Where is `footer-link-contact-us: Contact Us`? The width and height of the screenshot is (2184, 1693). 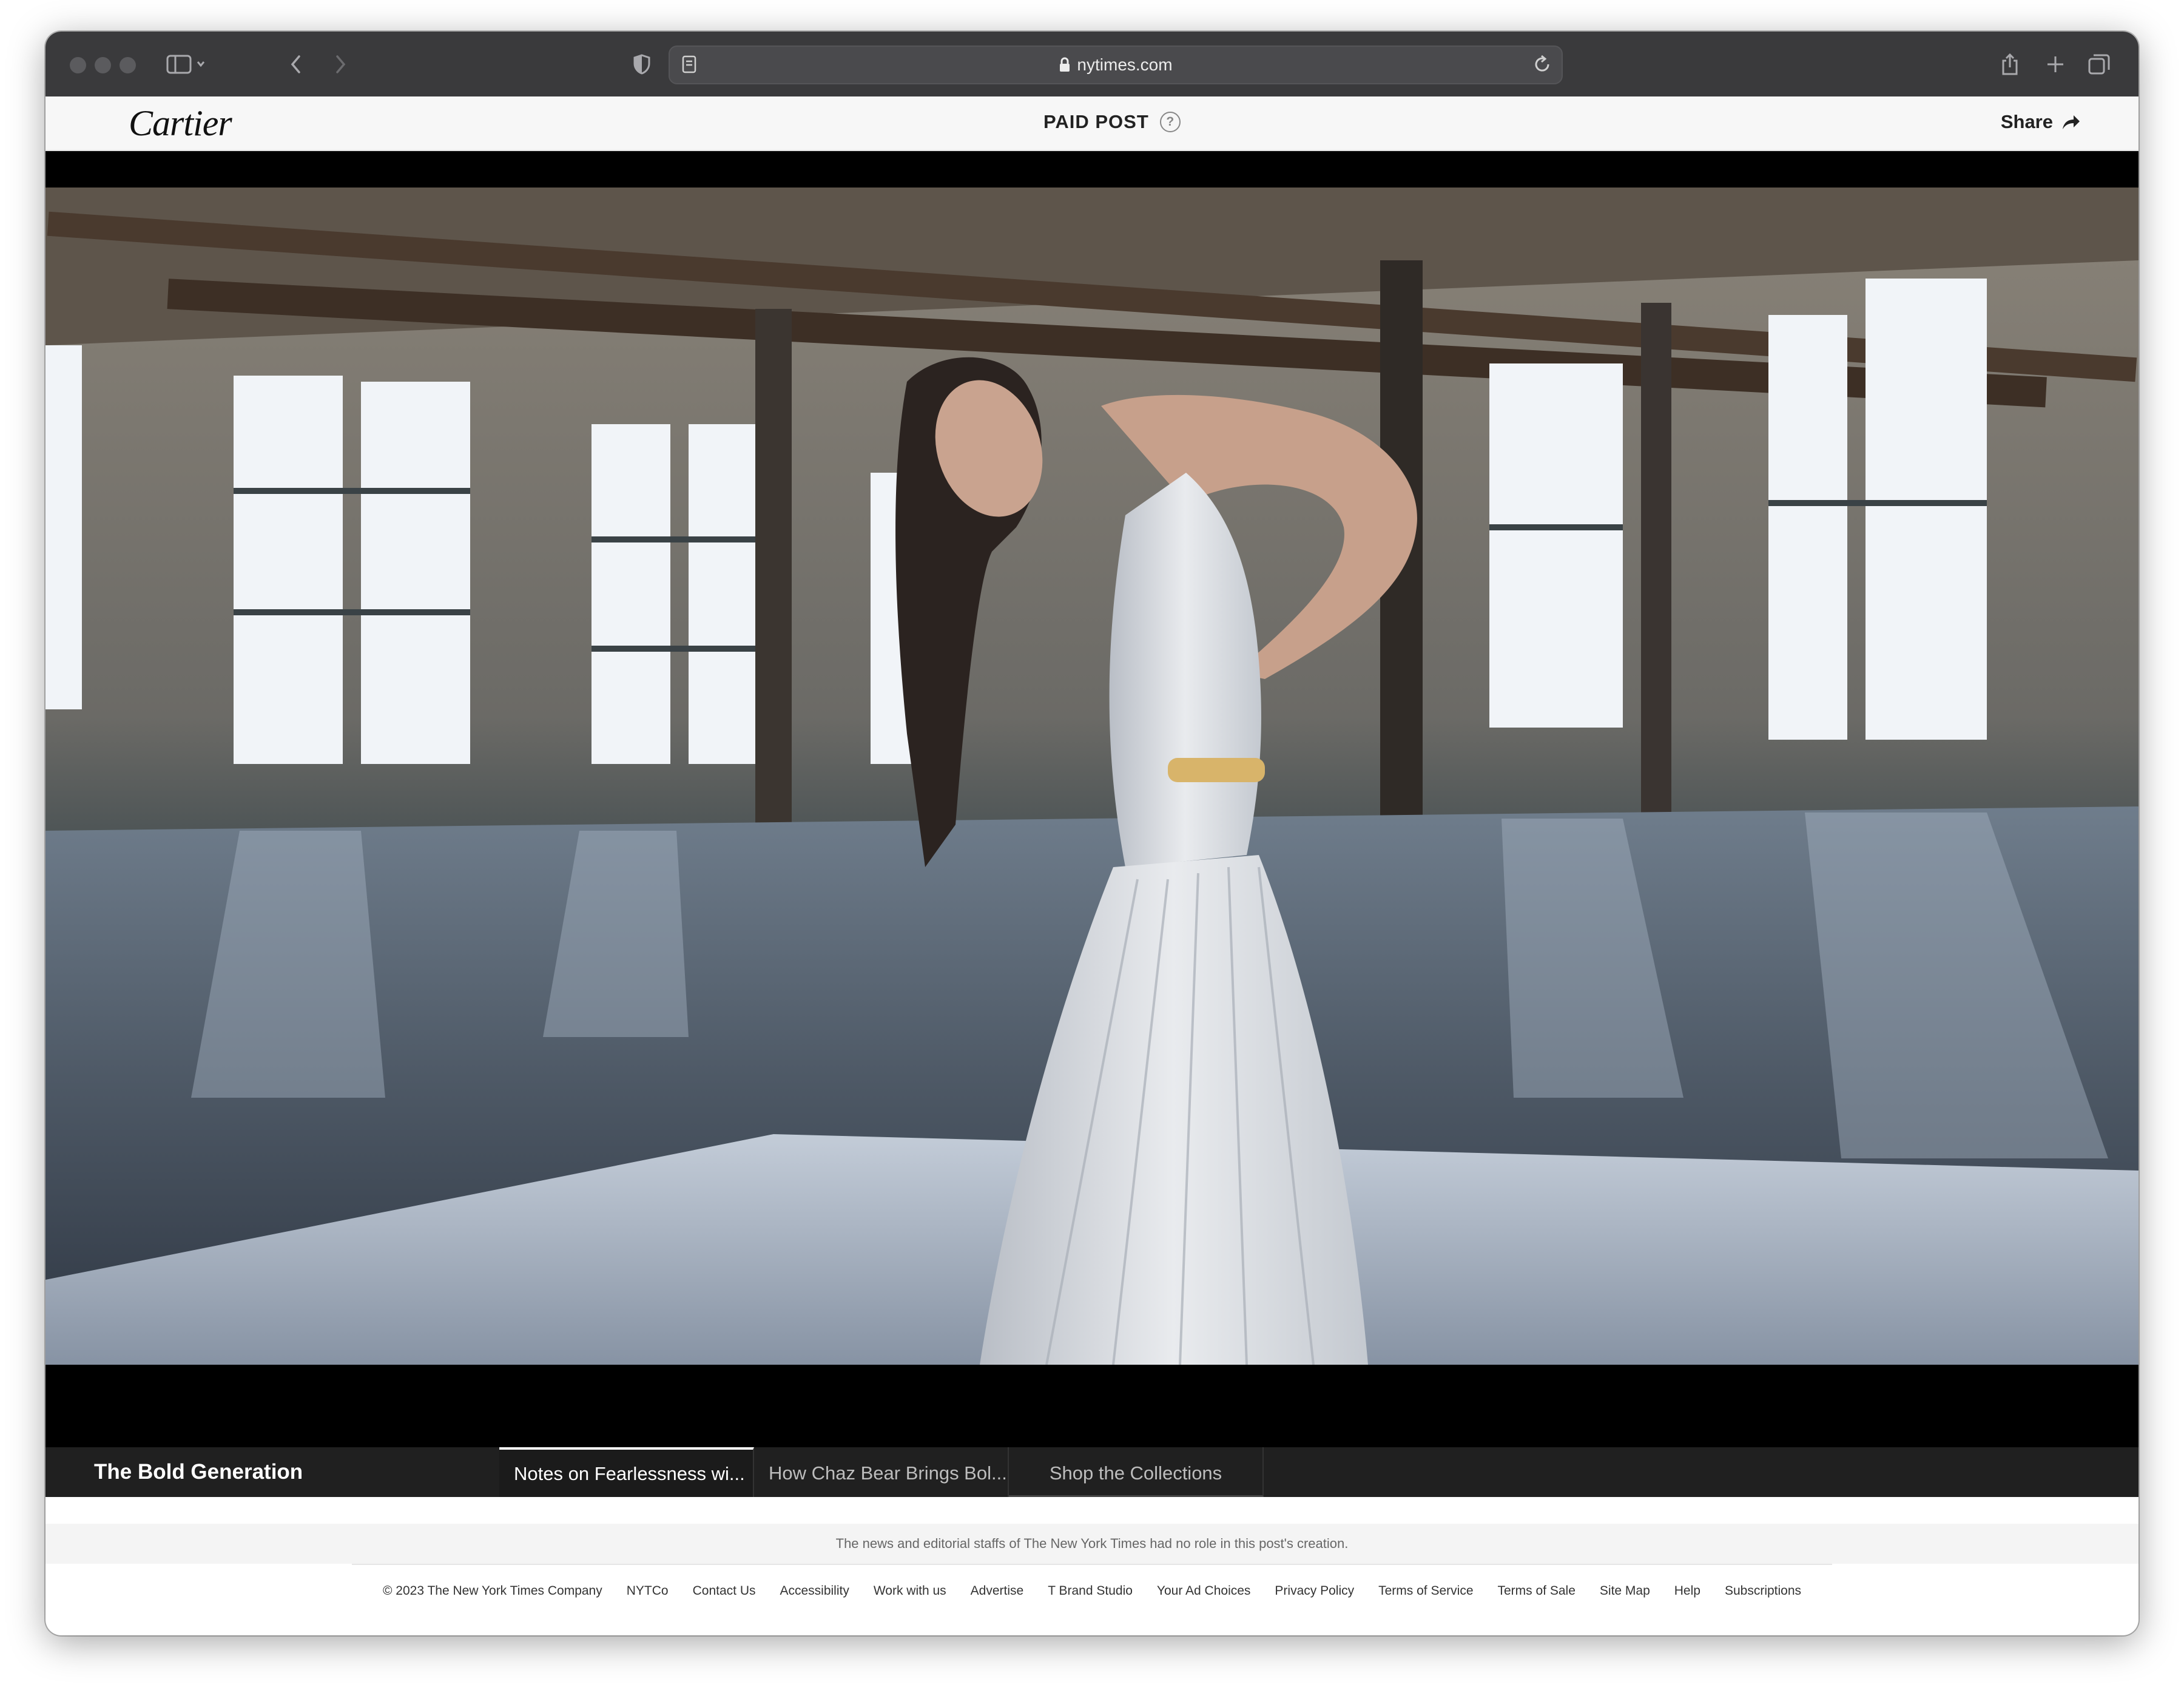 footer-link-contact-us: Contact Us is located at coordinates (724, 1591).